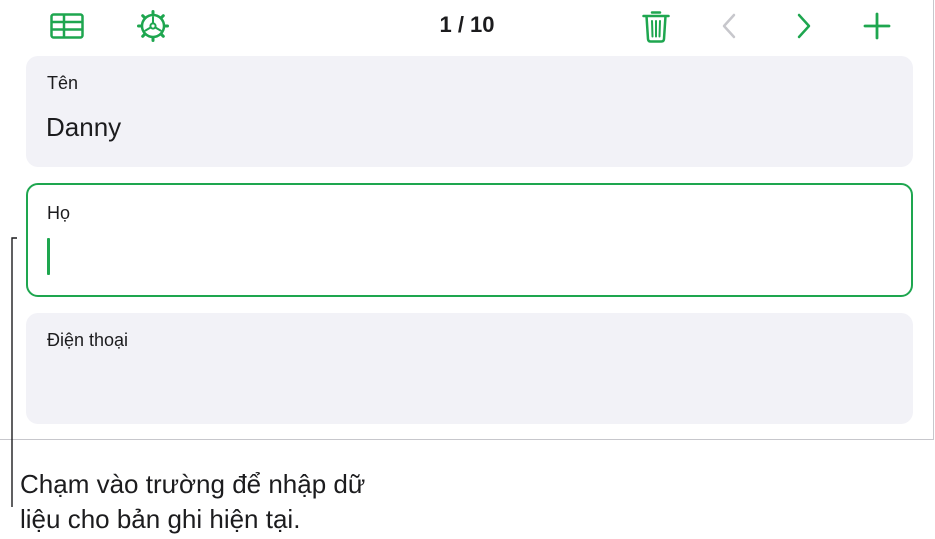  What do you see at coordinates (467, 26) in the screenshot?
I see `toolbar: 1 / 10` at bounding box center [467, 26].